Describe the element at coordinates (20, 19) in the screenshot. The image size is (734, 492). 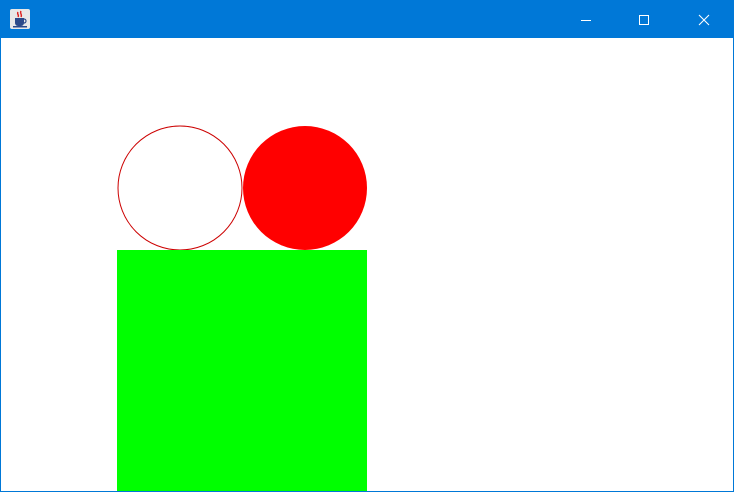
I see `java-cup-icon` at that location.